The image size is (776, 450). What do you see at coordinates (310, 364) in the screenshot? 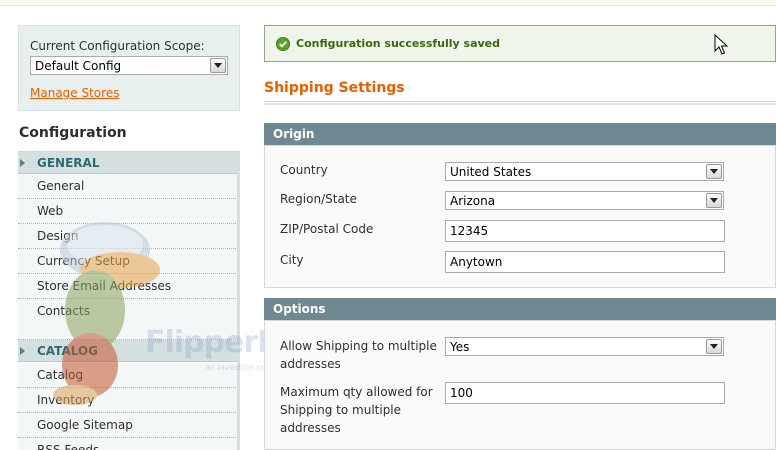
I see `multi-shipping-label-line: addresses` at bounding box center [310, 364].